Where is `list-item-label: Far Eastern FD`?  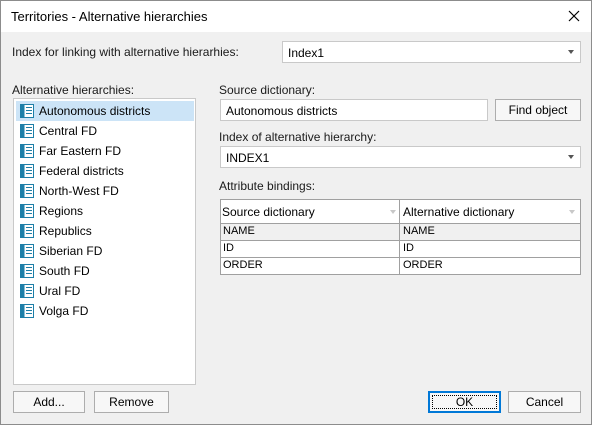 list-item-label: Far Eastern FD is located at coordinates (80, 151).